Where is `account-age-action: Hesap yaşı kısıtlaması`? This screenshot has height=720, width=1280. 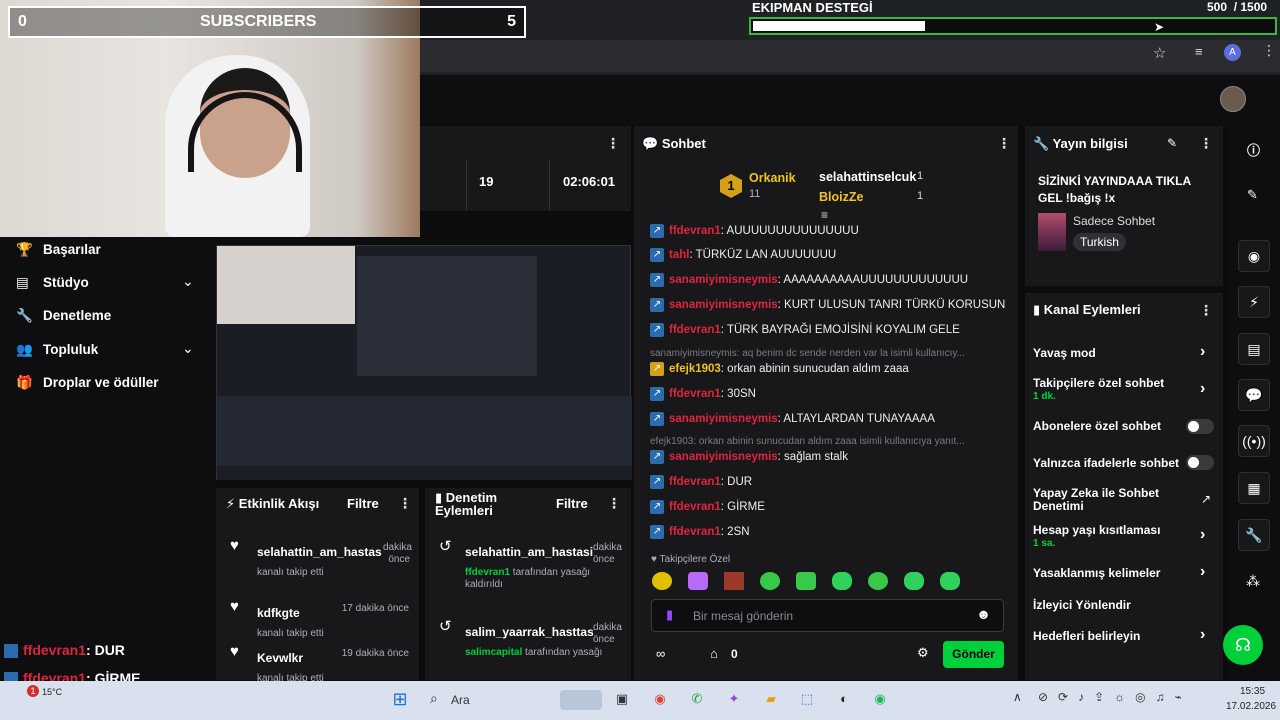 account-age-action: Hesap yaşı kısıtlaması is located at coordinates (1096, 530).